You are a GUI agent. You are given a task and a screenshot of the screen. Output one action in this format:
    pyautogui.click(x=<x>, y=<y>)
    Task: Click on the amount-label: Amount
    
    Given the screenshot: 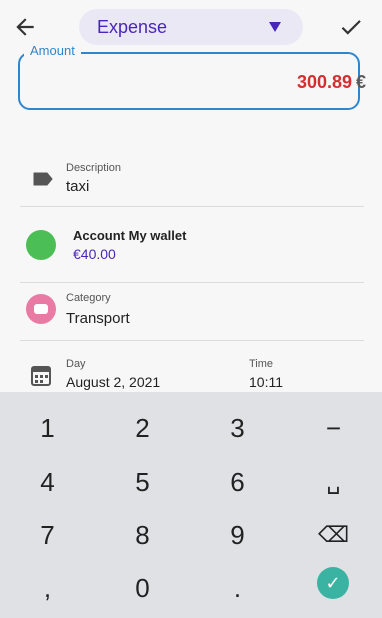 What is the action you would take?
    pyautogui.click(x=52, y=51)
    